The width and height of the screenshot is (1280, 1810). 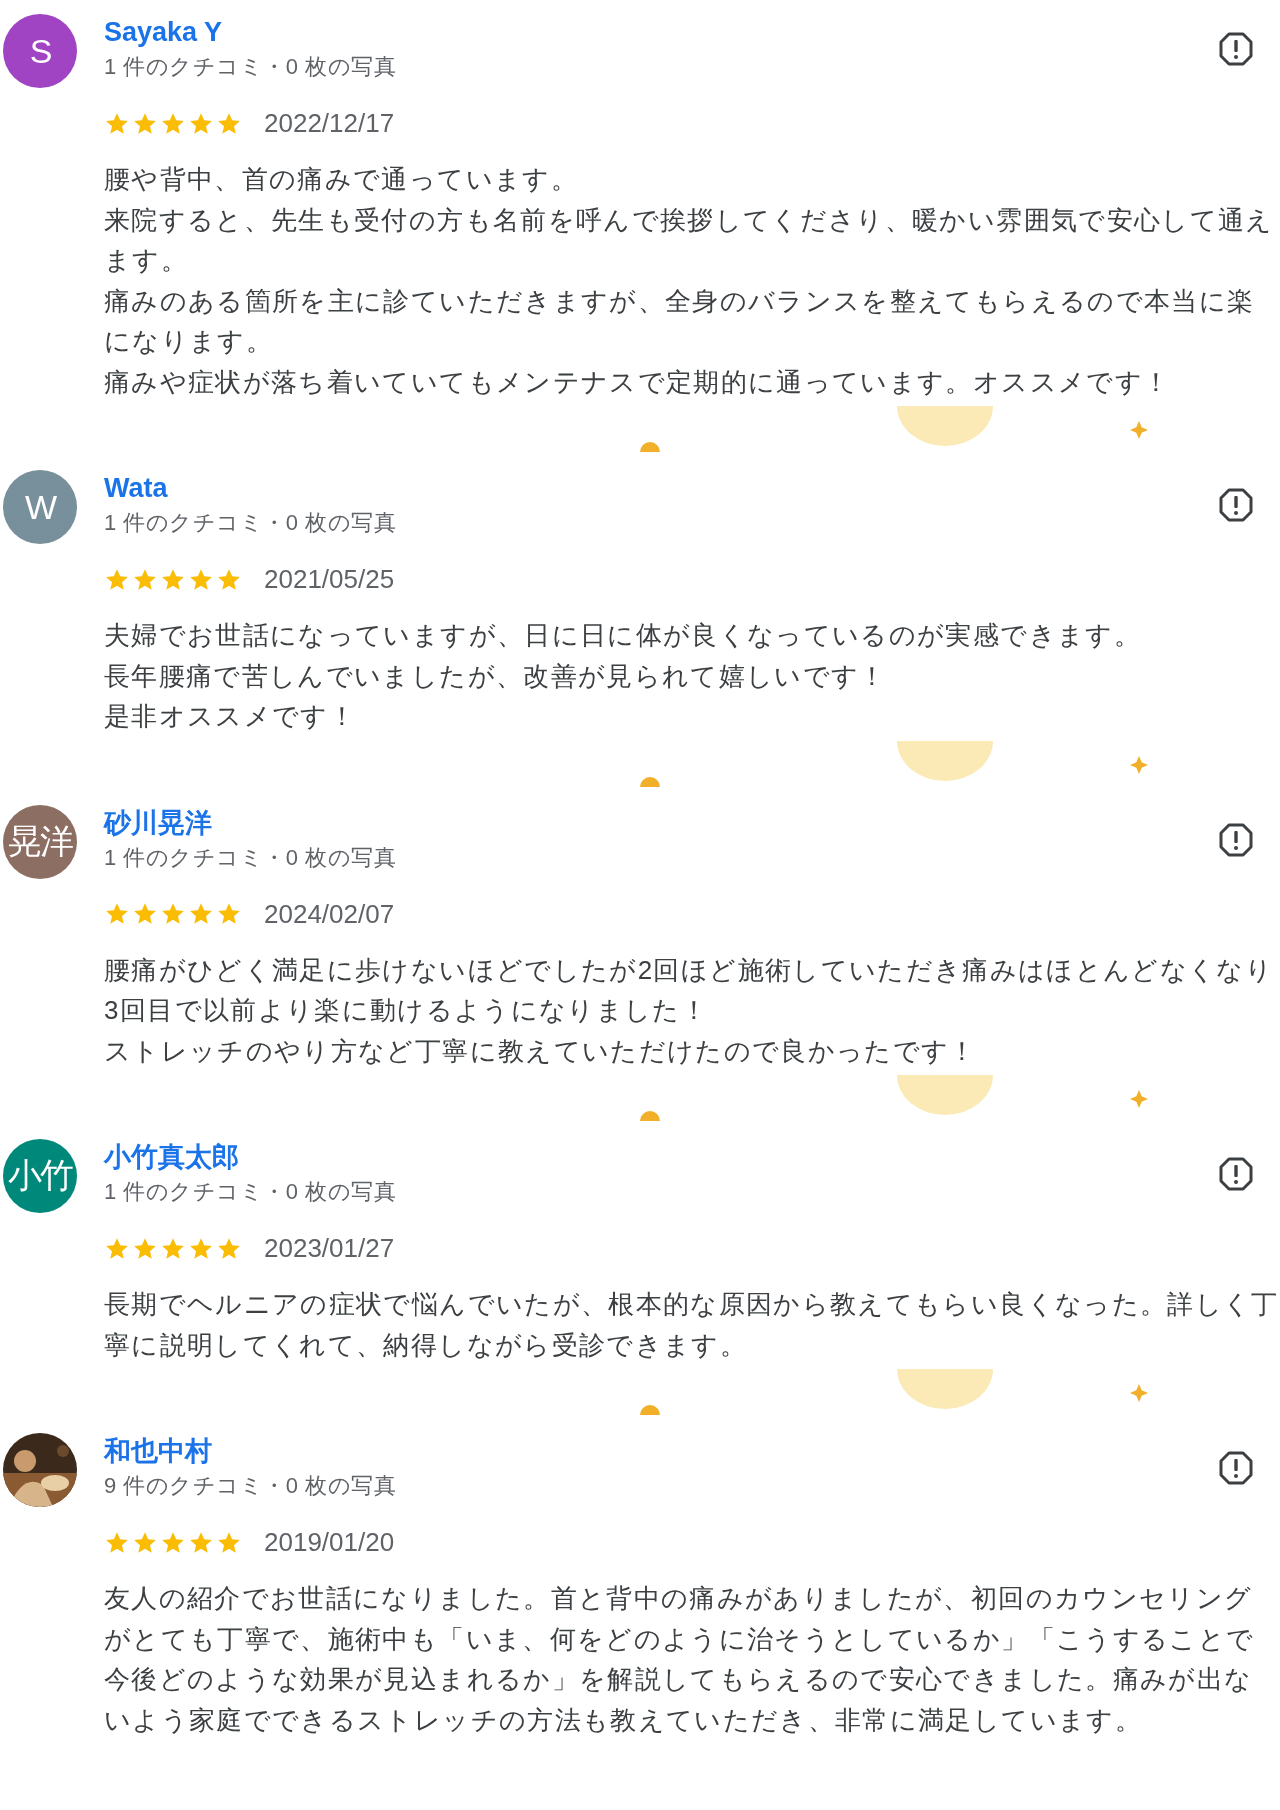 I want to click on review-text: 夫婦でお世話になっていますが、日に日に体が良くなっているのが実感できます。, so click(x=623, y=635).